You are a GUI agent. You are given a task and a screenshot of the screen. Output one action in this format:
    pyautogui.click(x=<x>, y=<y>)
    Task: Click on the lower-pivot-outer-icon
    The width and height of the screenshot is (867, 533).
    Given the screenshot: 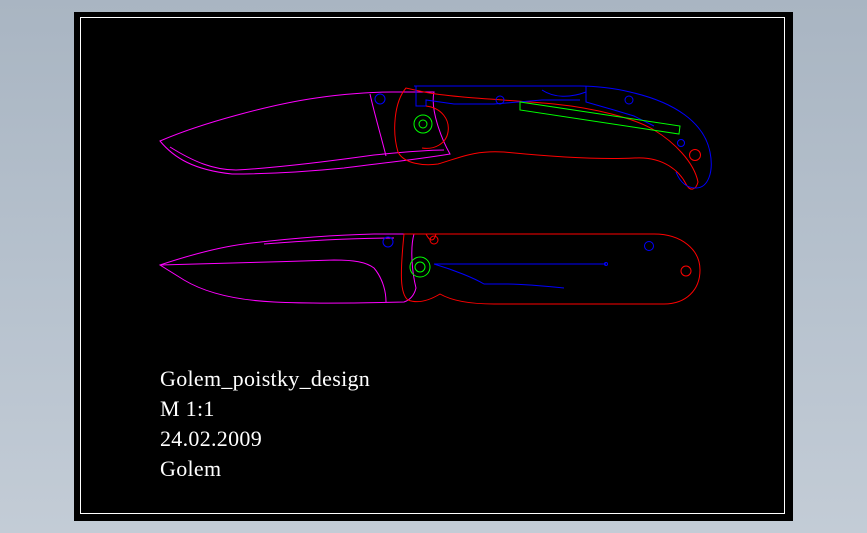 What is the action you would take?
    pyautogui.click(x=420, y=267)
    